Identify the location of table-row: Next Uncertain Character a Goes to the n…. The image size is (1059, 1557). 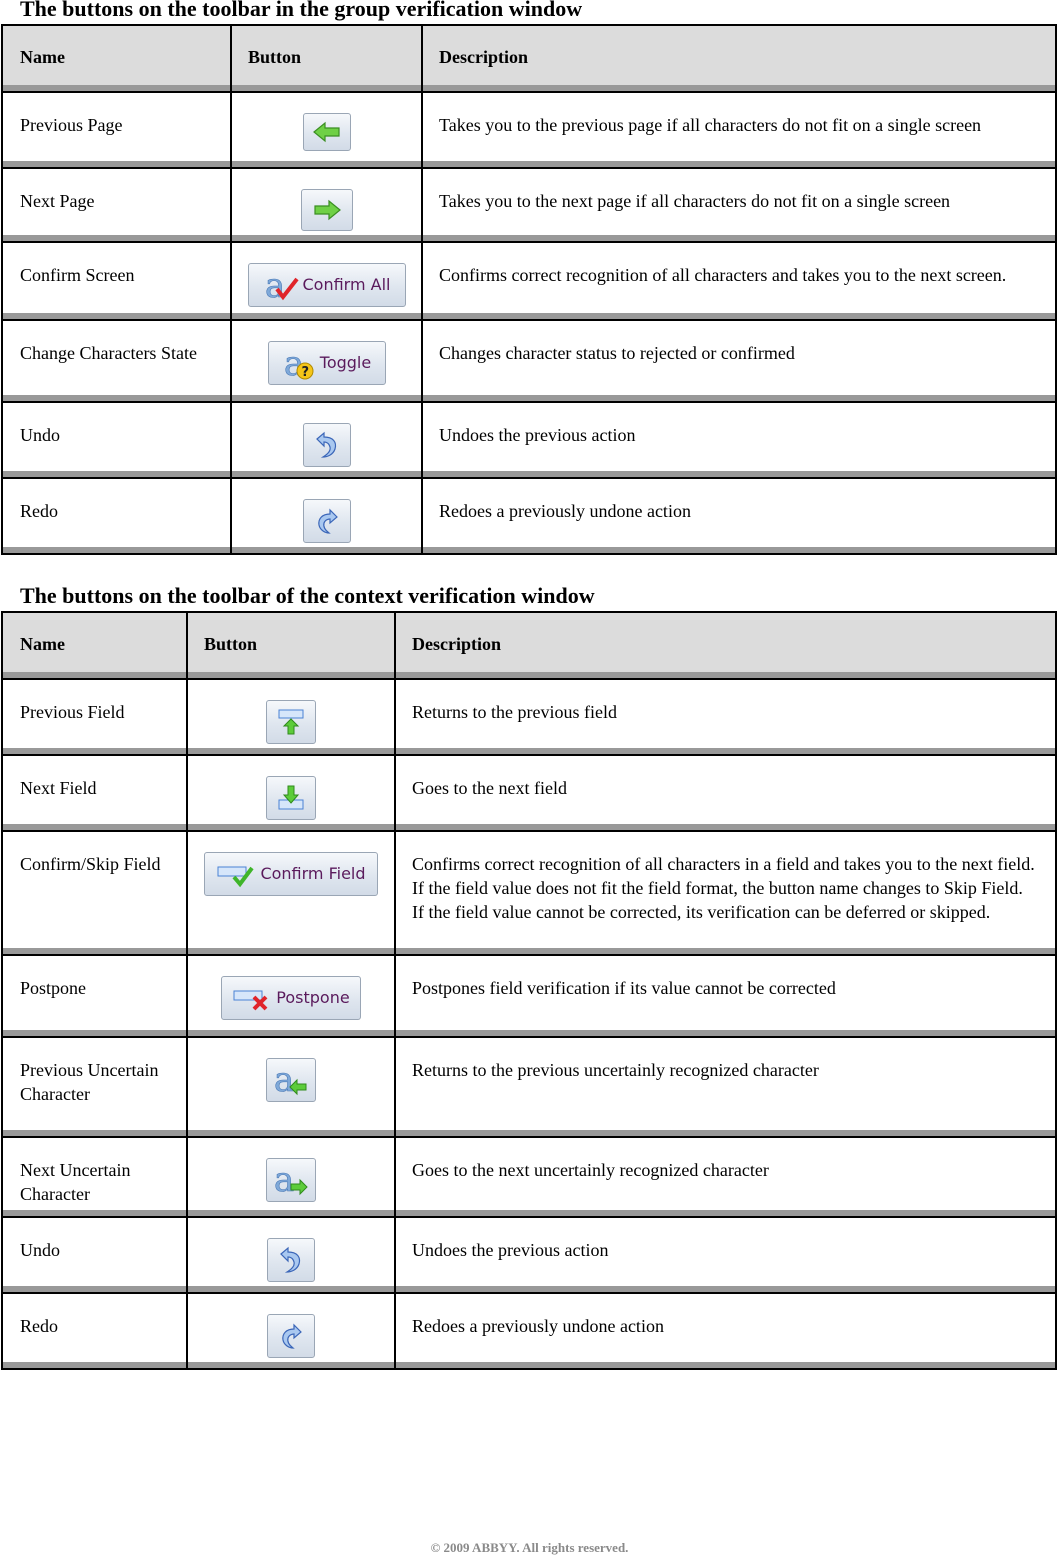
(529, 1176).